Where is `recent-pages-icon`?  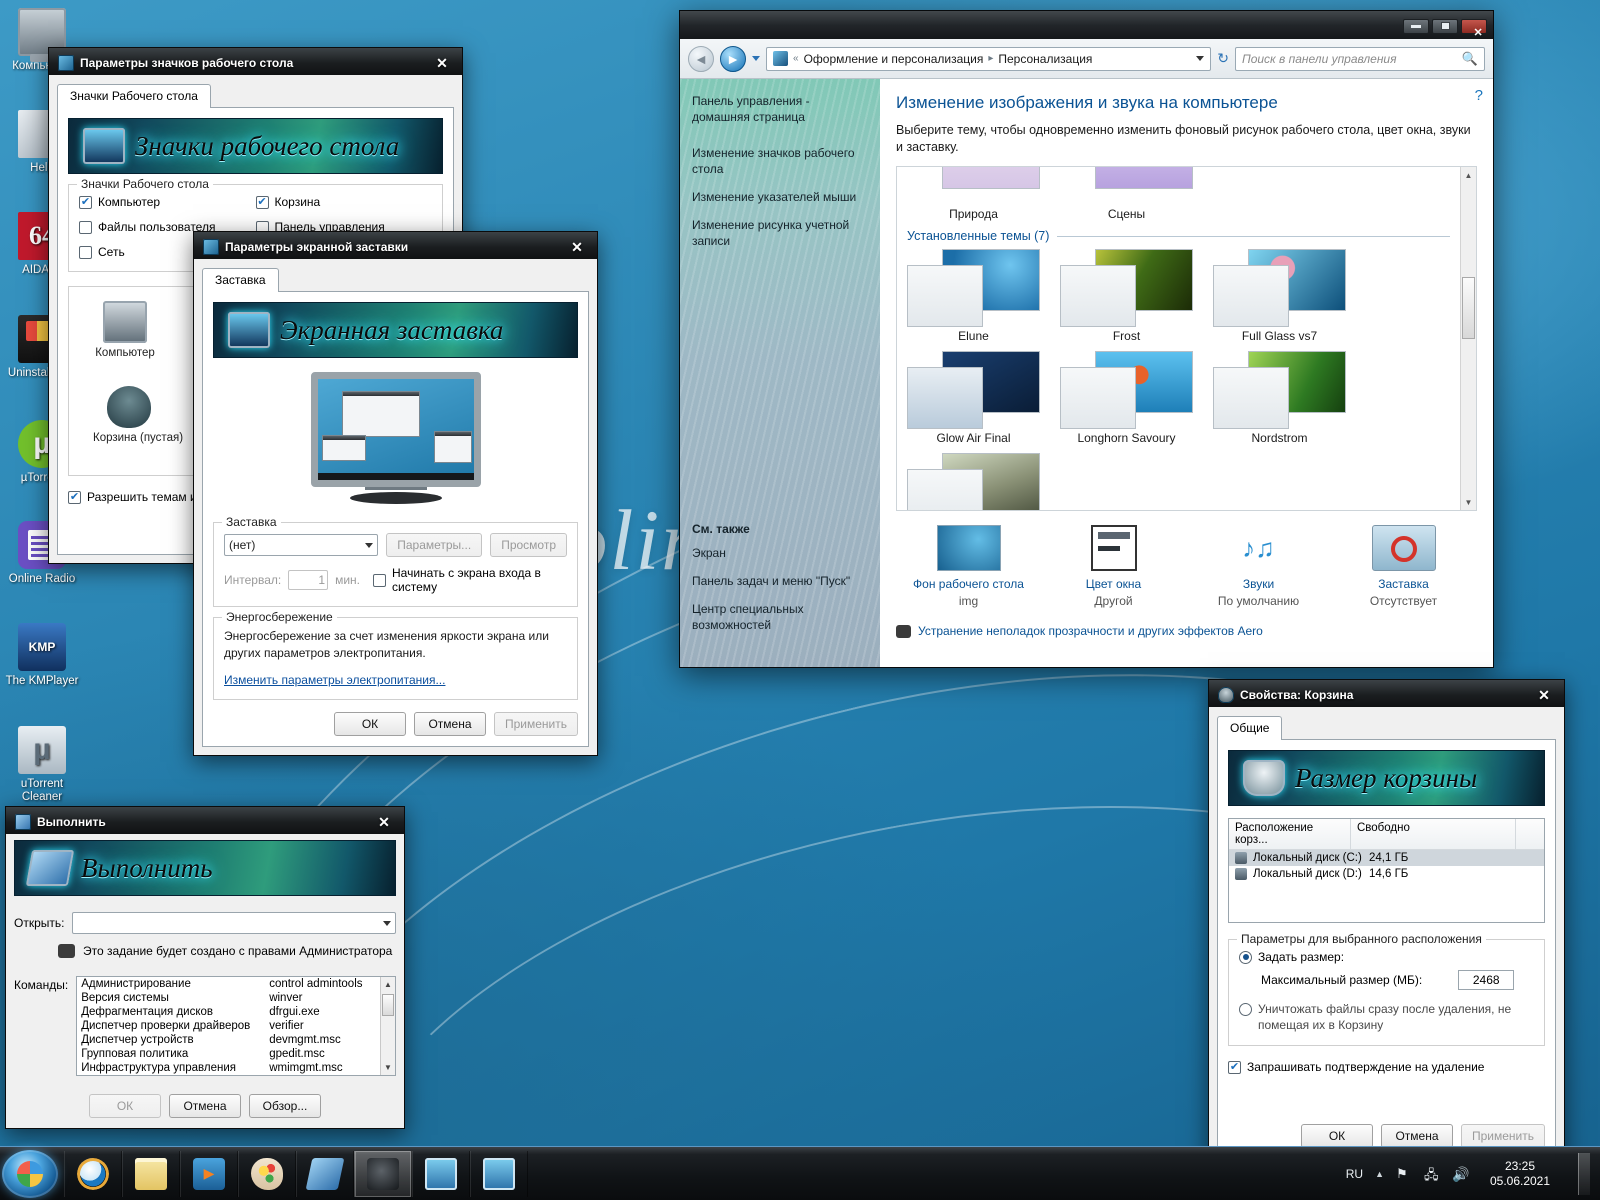 recent-pages-icon is located at coordinates (756, 58).